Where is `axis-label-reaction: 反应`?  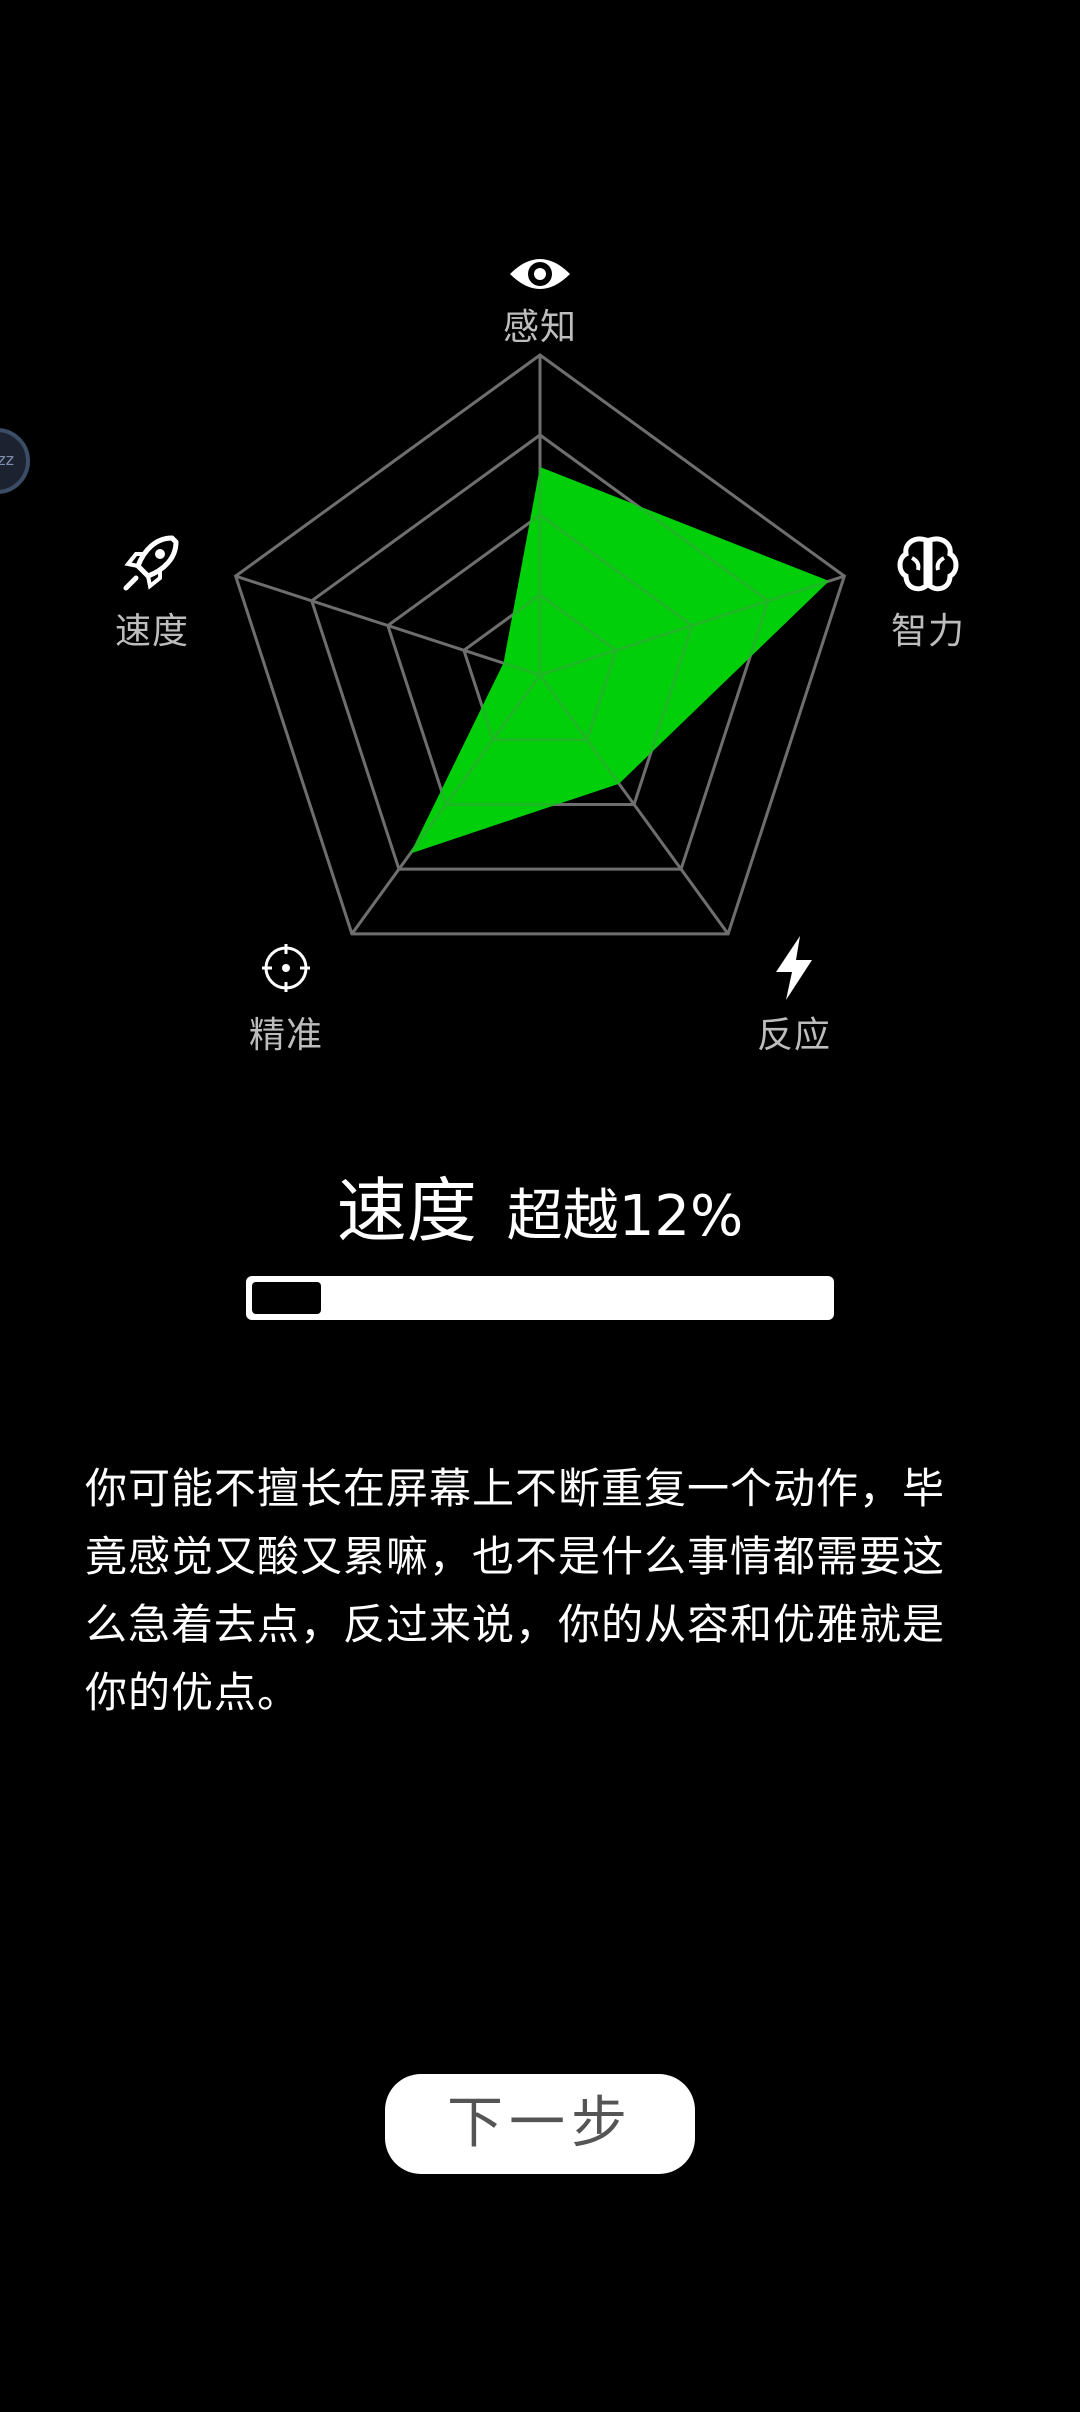 axis-label-reaction: 反应 is located at coordinates (793, 1035).